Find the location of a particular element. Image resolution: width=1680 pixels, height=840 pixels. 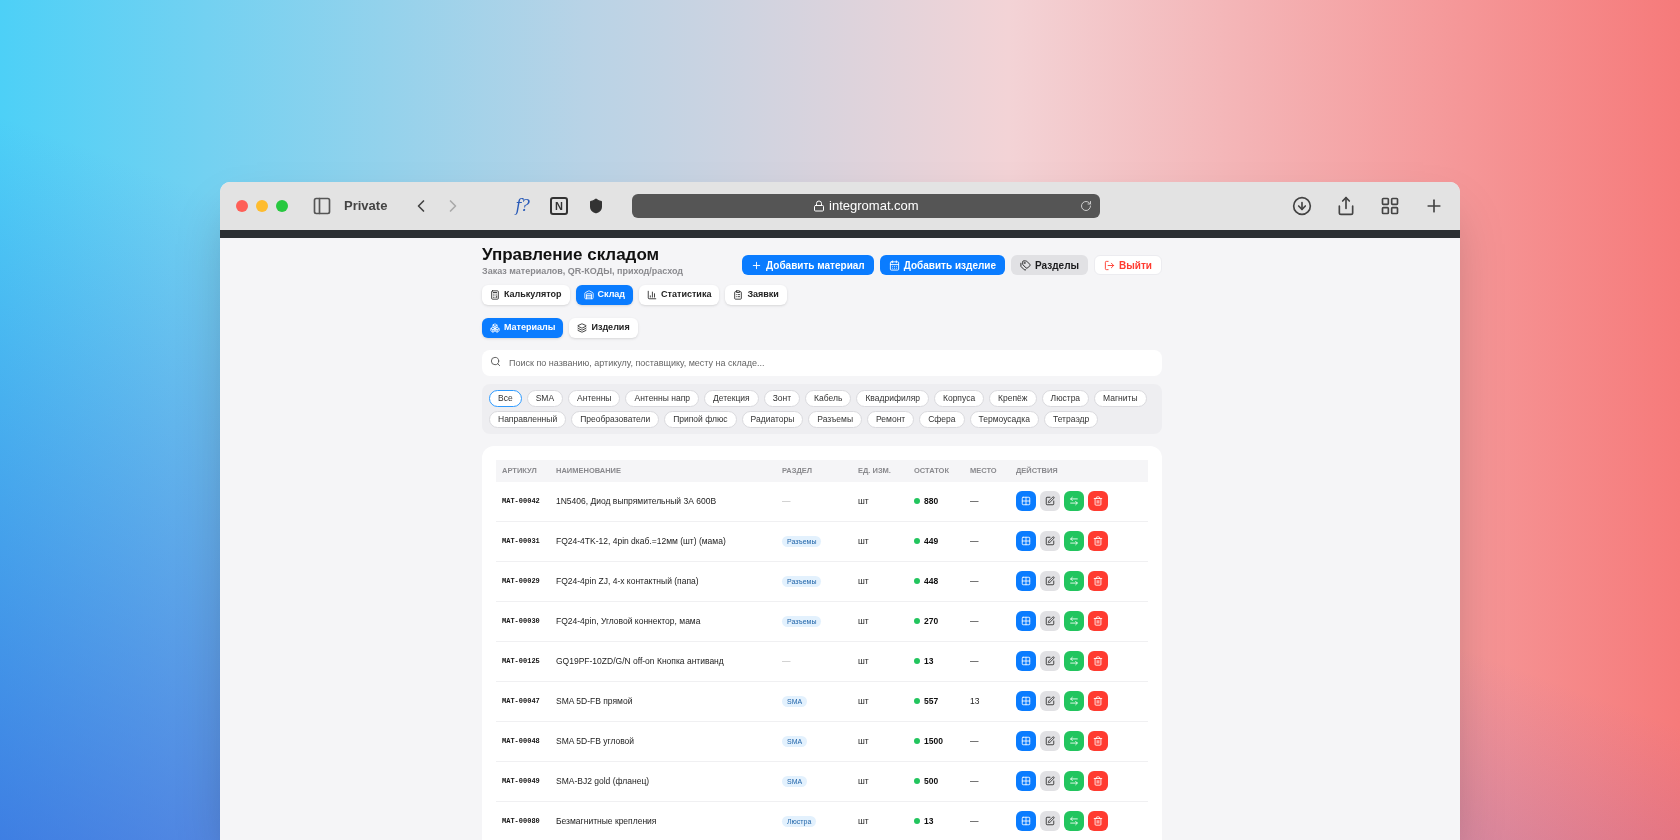

tabs-overview-icon is located at coordinates (1390, 206).